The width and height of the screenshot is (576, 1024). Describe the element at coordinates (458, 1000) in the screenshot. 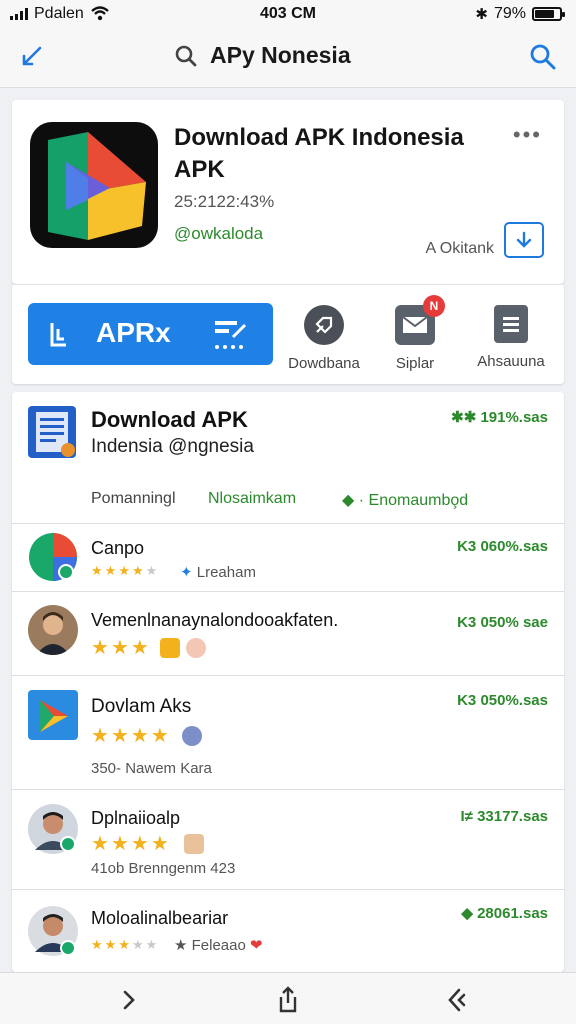

I see `tabs-icon` at that location.